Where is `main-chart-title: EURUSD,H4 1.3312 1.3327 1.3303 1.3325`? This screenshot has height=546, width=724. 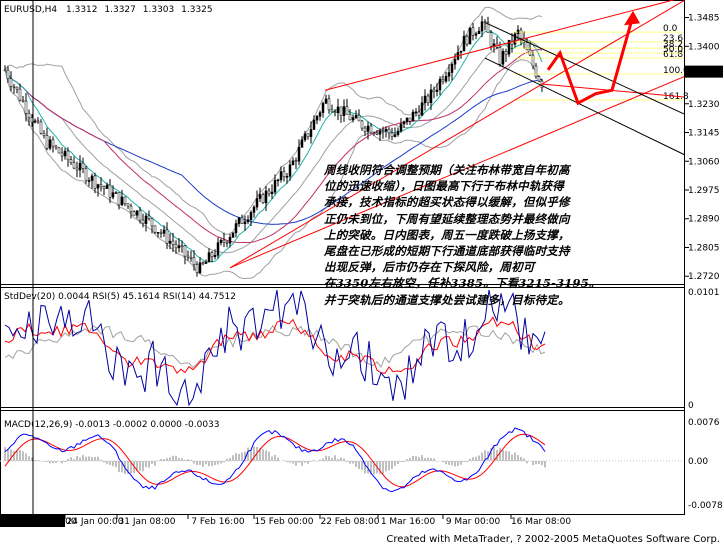
main-chart-title: EURUSD,H4 1.3312 1.3327 1.3303 1.3325 is located at coordinates (108, 10).